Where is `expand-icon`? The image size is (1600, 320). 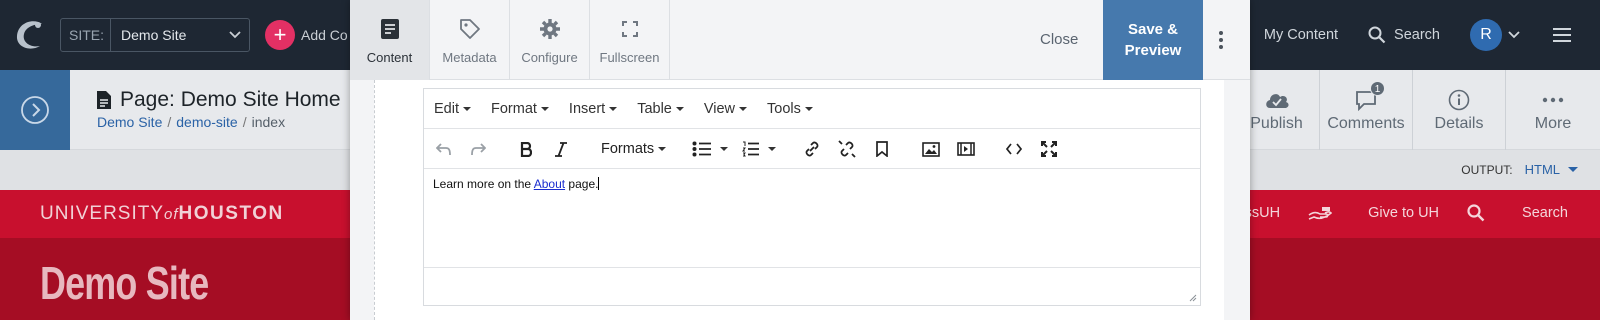
expand-icon is located at coordinates (629, 28).